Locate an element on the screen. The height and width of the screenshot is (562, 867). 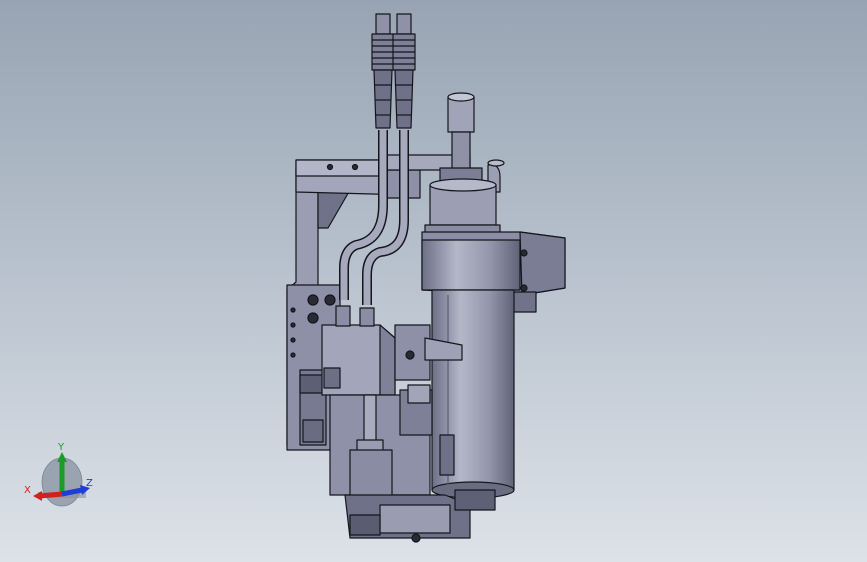
y-axis-label: Y is located at coordinates (61, 447).